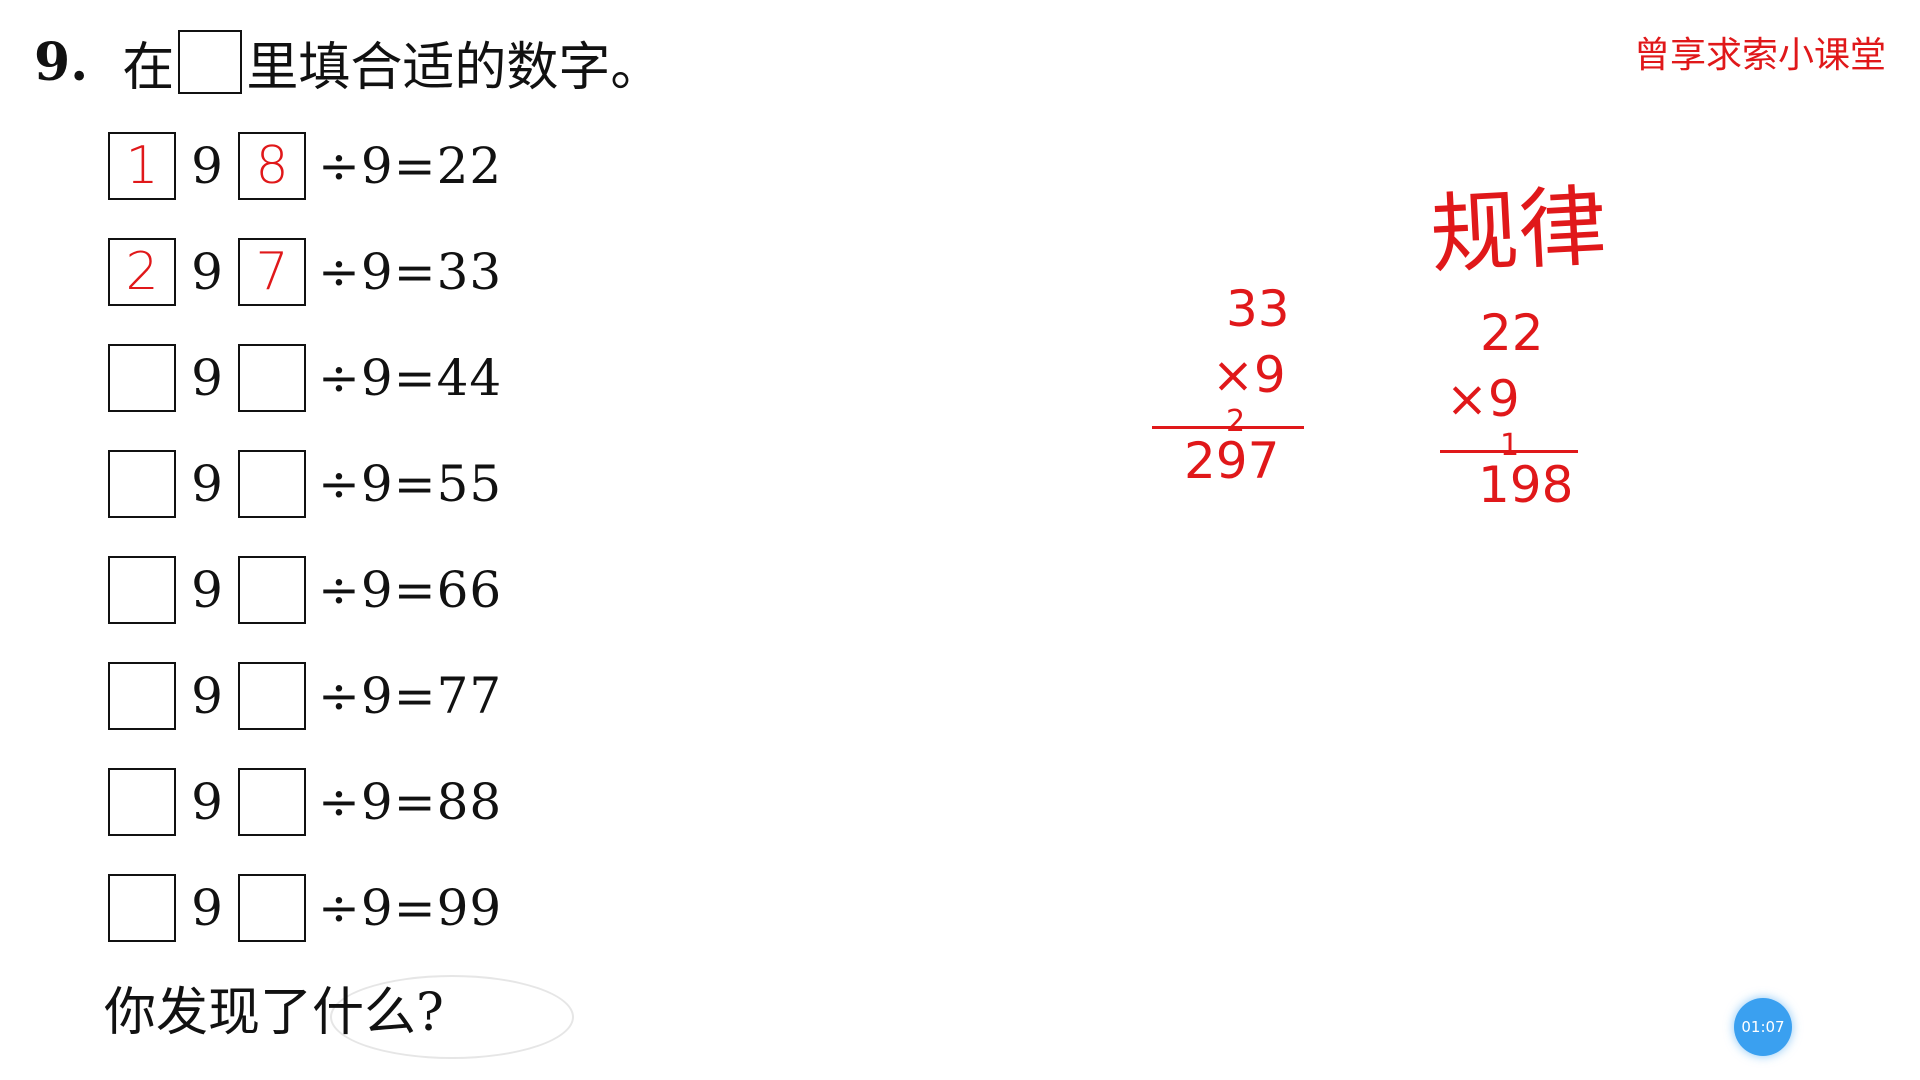 Image resolution: width=1920 pixels, height=1080 pixels. Describe the element at coordinates (410, 378) in the screenshot. I see `equation-tail: ÷9=44` at that location.